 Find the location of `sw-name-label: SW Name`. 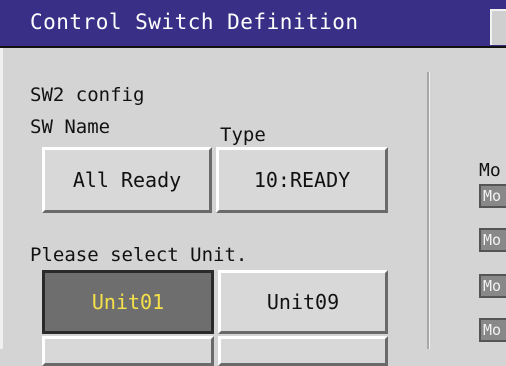

sw-name-label: SW Name is located at coordinates (70, 127).